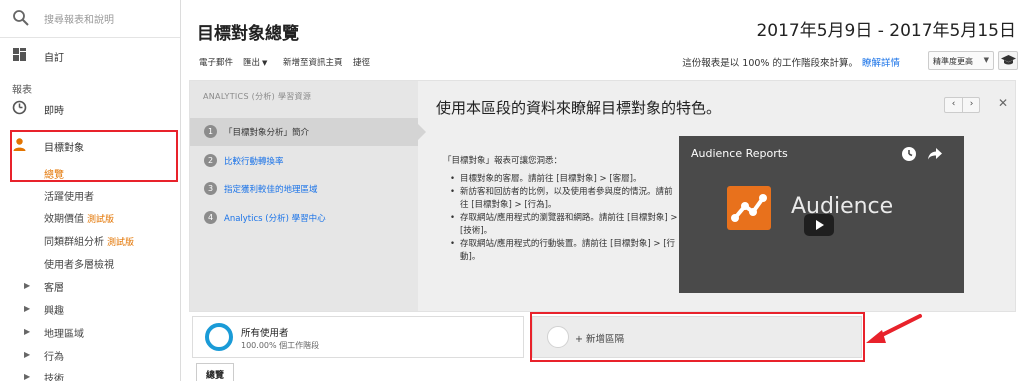 Image resolution: width=1024 pixels, height=381 pixels. I want to click on step-number: 1, so click(210, 131).